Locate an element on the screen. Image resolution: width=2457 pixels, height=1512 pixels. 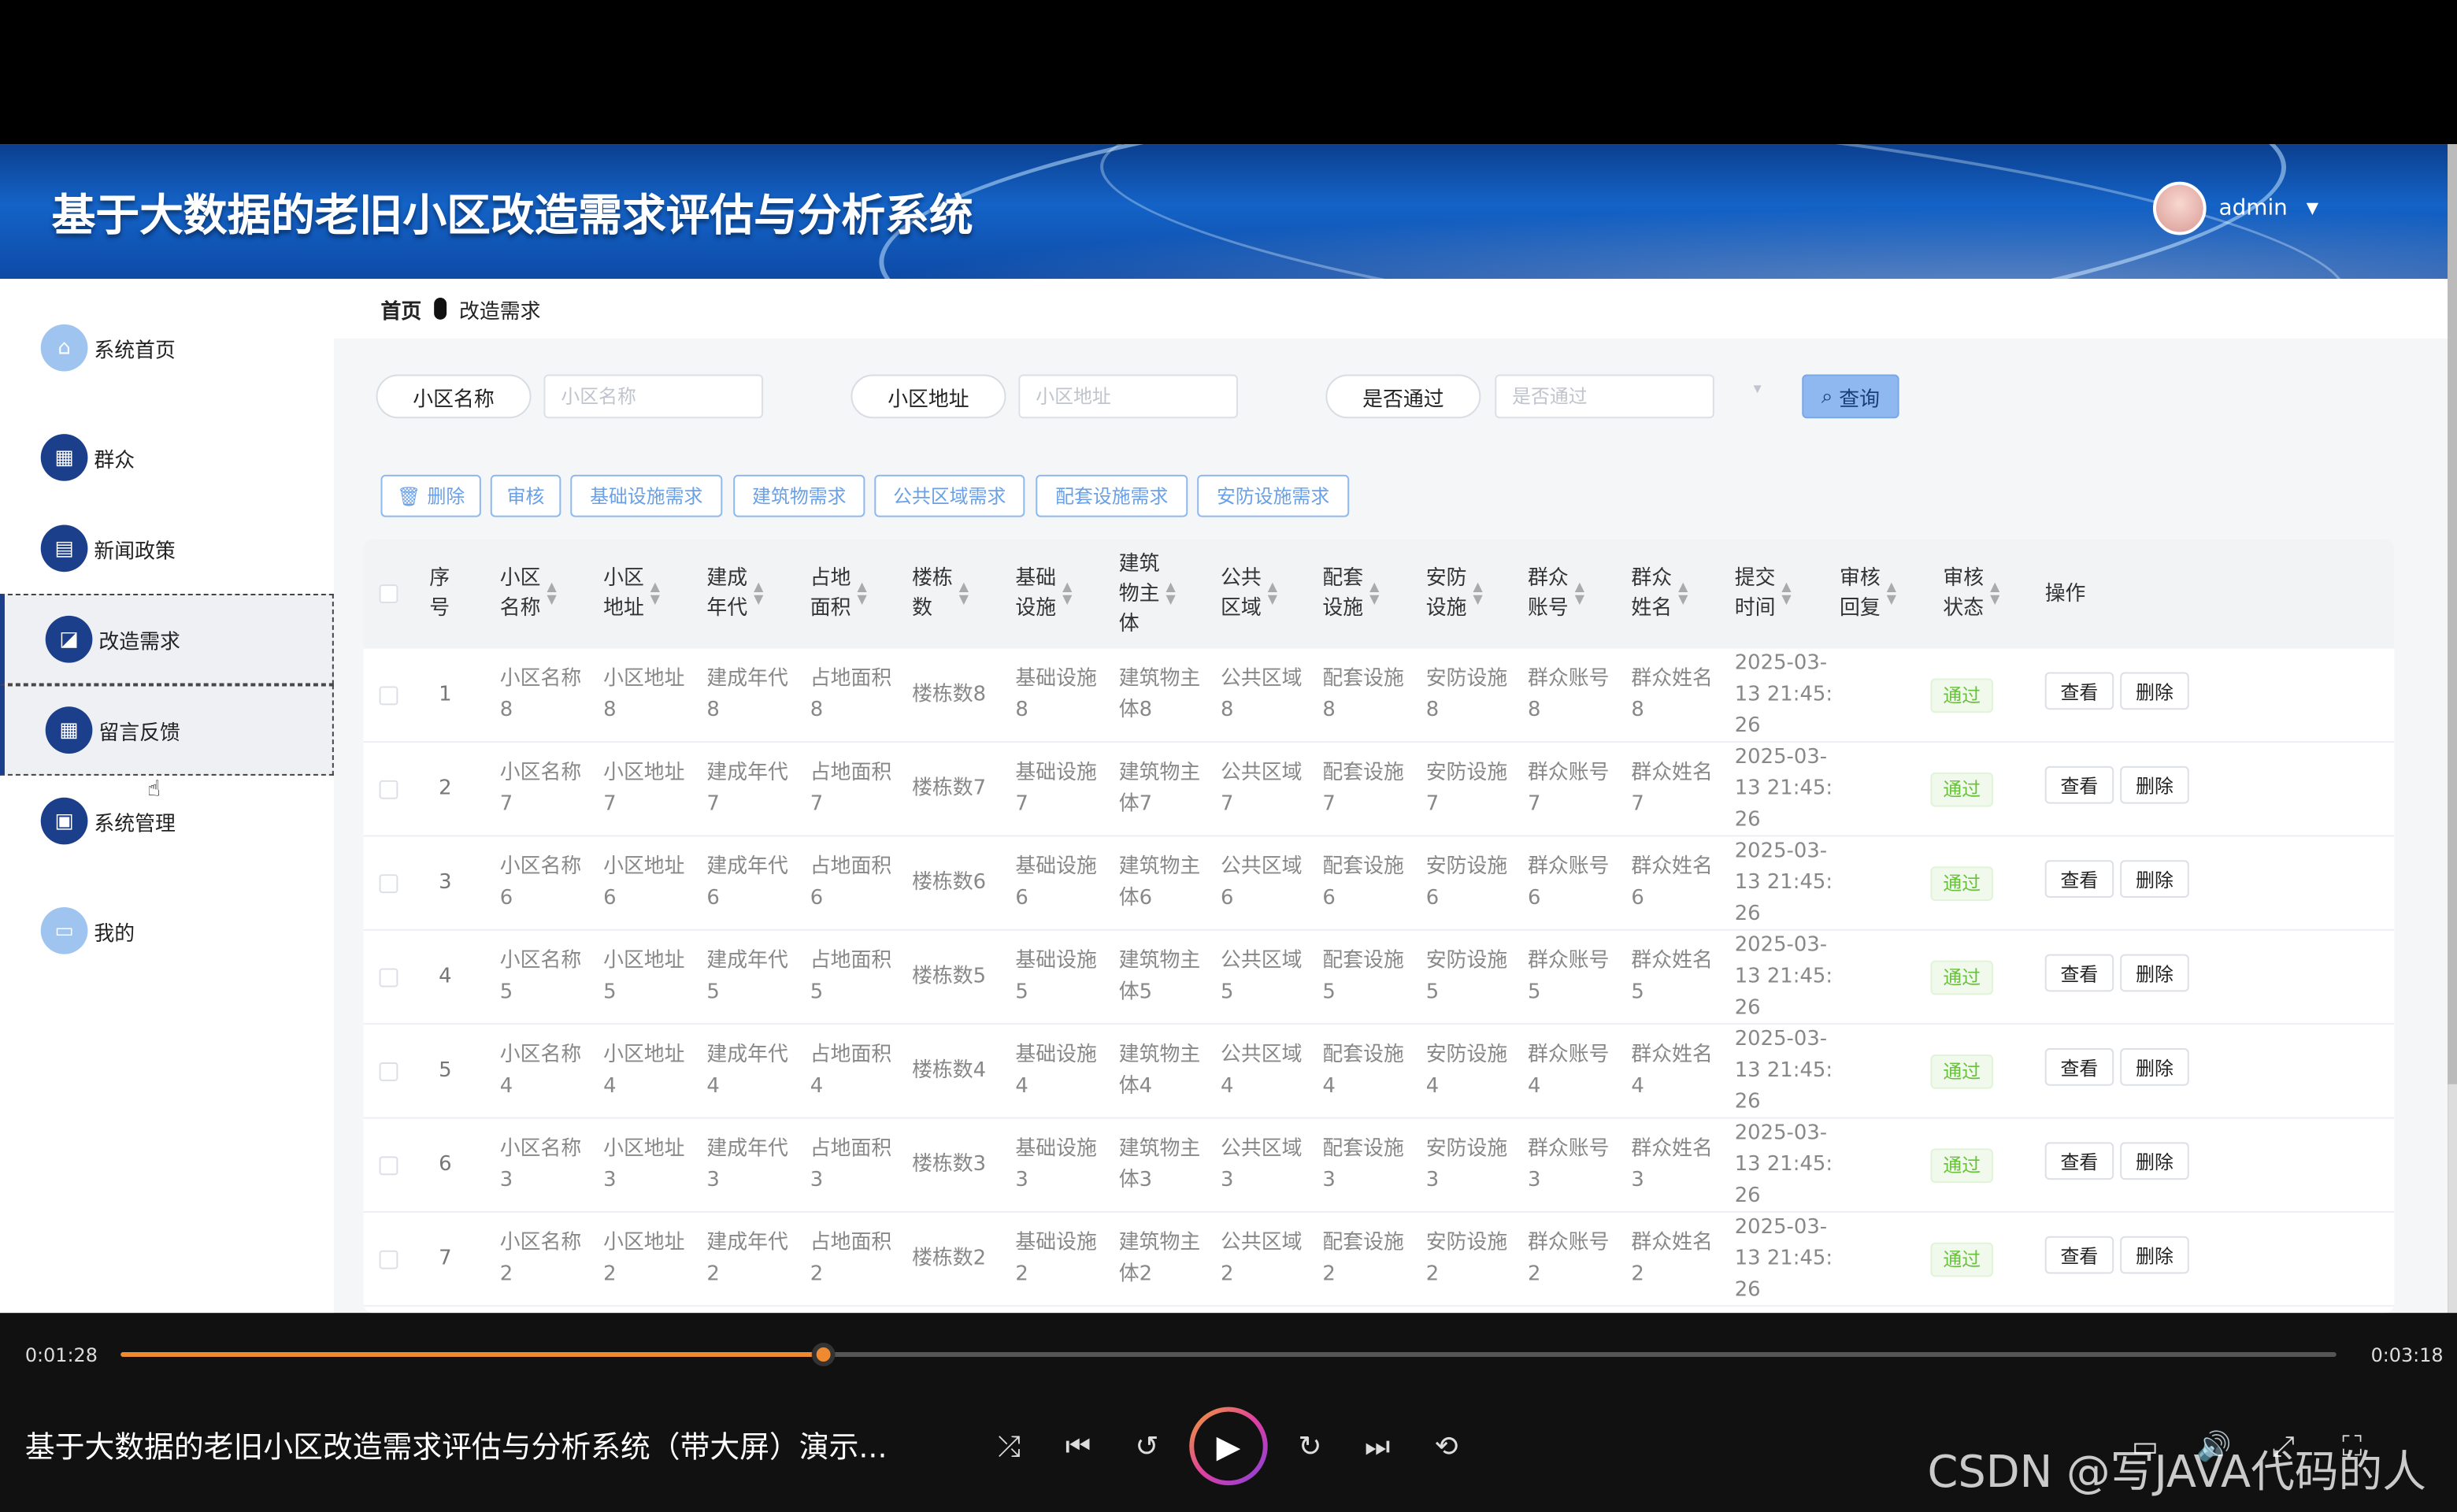
forward-30-icon: ↻ is located at coordinates (1310, 1446).